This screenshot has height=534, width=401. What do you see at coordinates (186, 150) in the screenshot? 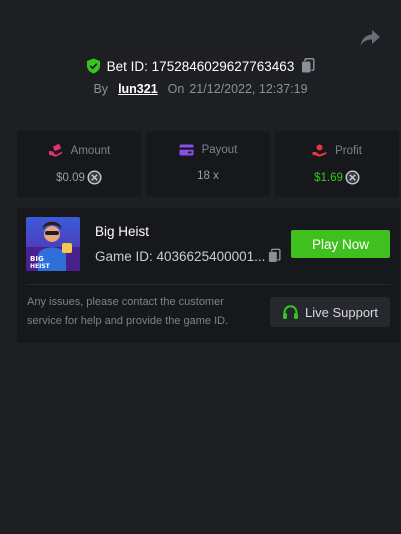
I see `wallet-card-icon` at bounding box center [186, 150].